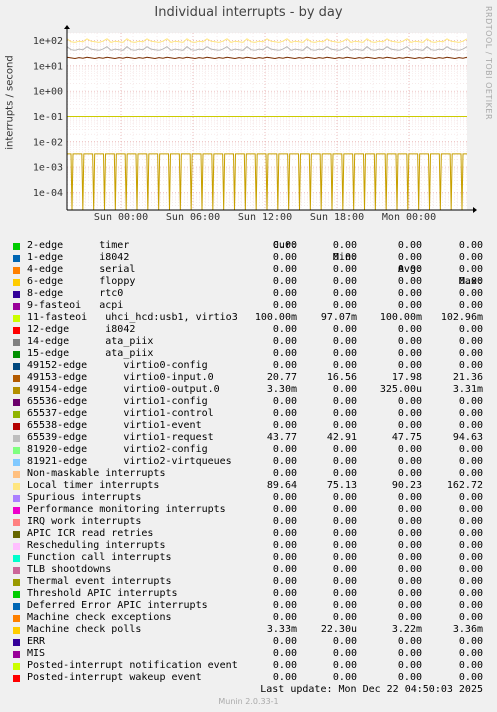 The image size is (497, 712). I want to click on legend-max-value: 3.36m, so click(467, 629).